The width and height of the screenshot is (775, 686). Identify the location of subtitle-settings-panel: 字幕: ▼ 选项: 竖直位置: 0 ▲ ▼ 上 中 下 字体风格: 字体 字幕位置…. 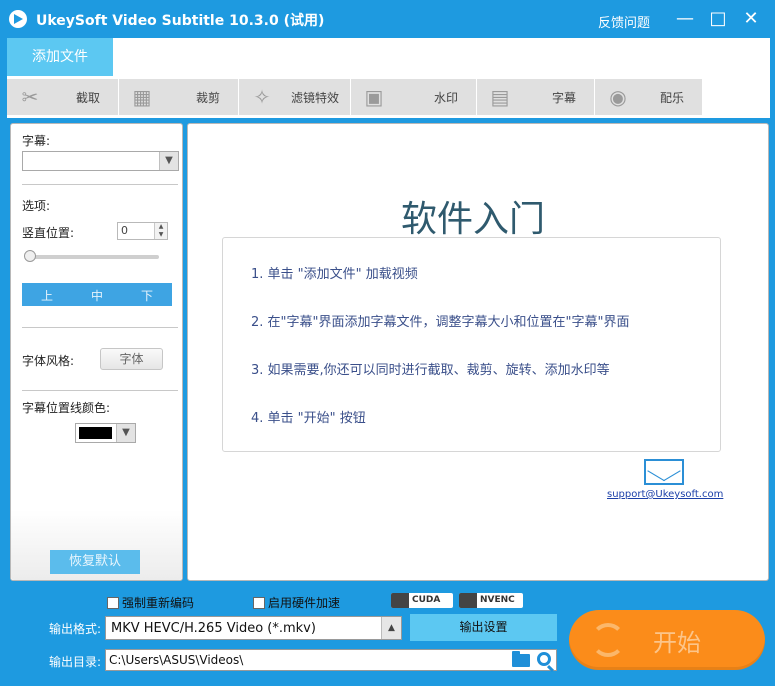
(96, 352).